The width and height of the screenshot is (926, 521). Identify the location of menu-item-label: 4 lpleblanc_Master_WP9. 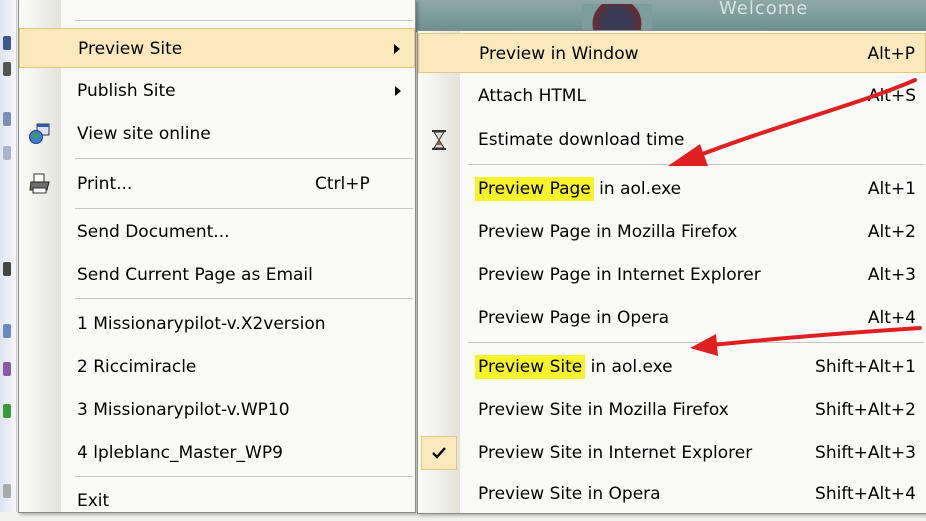
(180, 453).